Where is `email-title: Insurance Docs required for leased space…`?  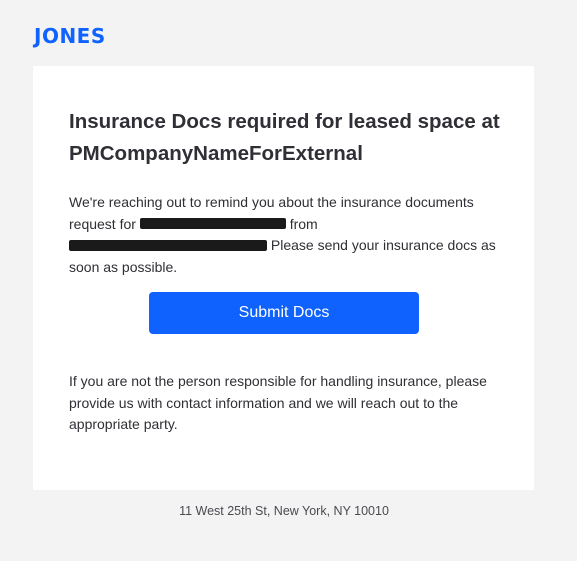
email-title: Insurance Docs required for leased space… is located at coordinates (284, 137).